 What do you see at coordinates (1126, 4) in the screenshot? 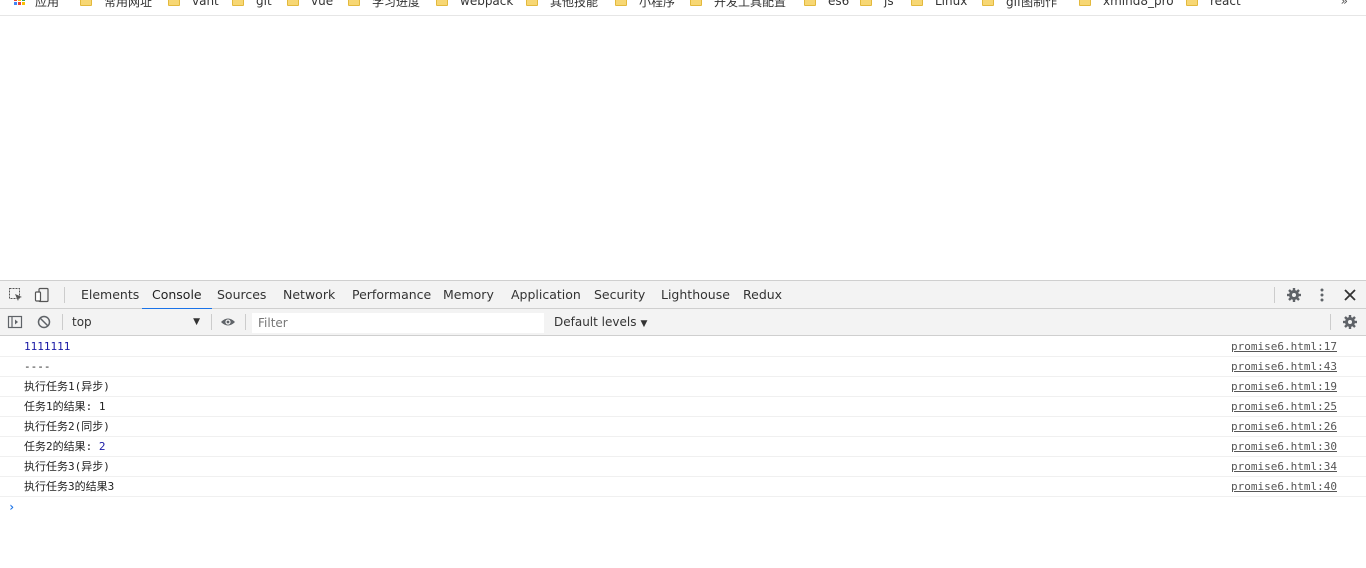
I see `bookmark-folder: xmind8_pro` at bounding box center [1126, 4].